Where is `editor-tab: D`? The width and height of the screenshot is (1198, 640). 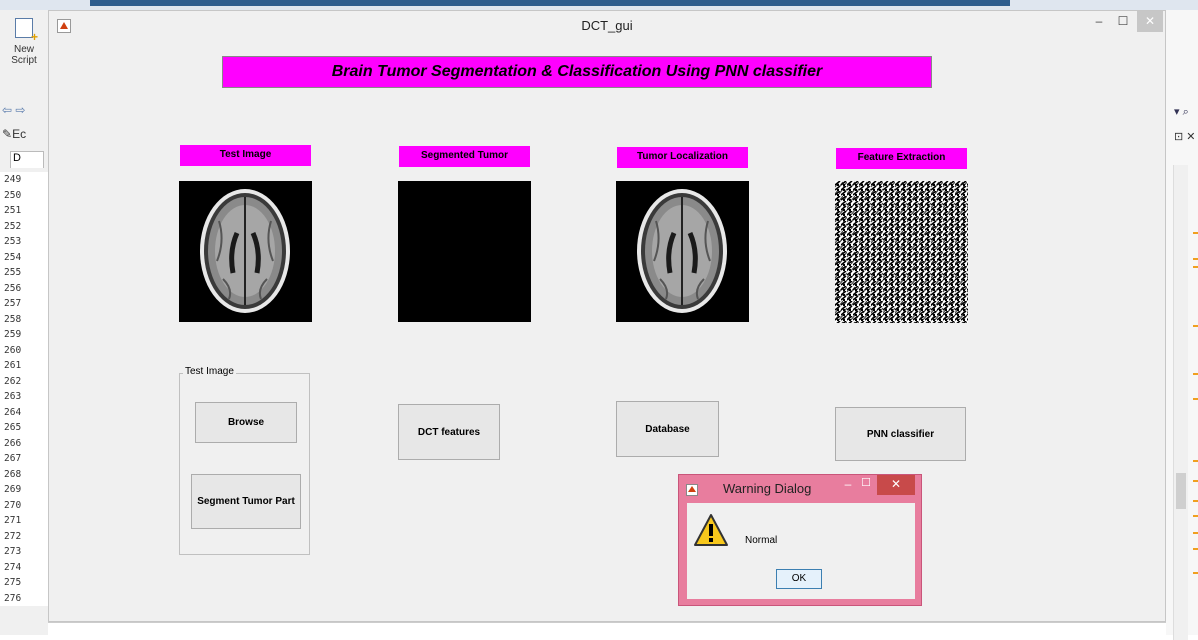
editor-tab: D is located at coordinates (27, 159).